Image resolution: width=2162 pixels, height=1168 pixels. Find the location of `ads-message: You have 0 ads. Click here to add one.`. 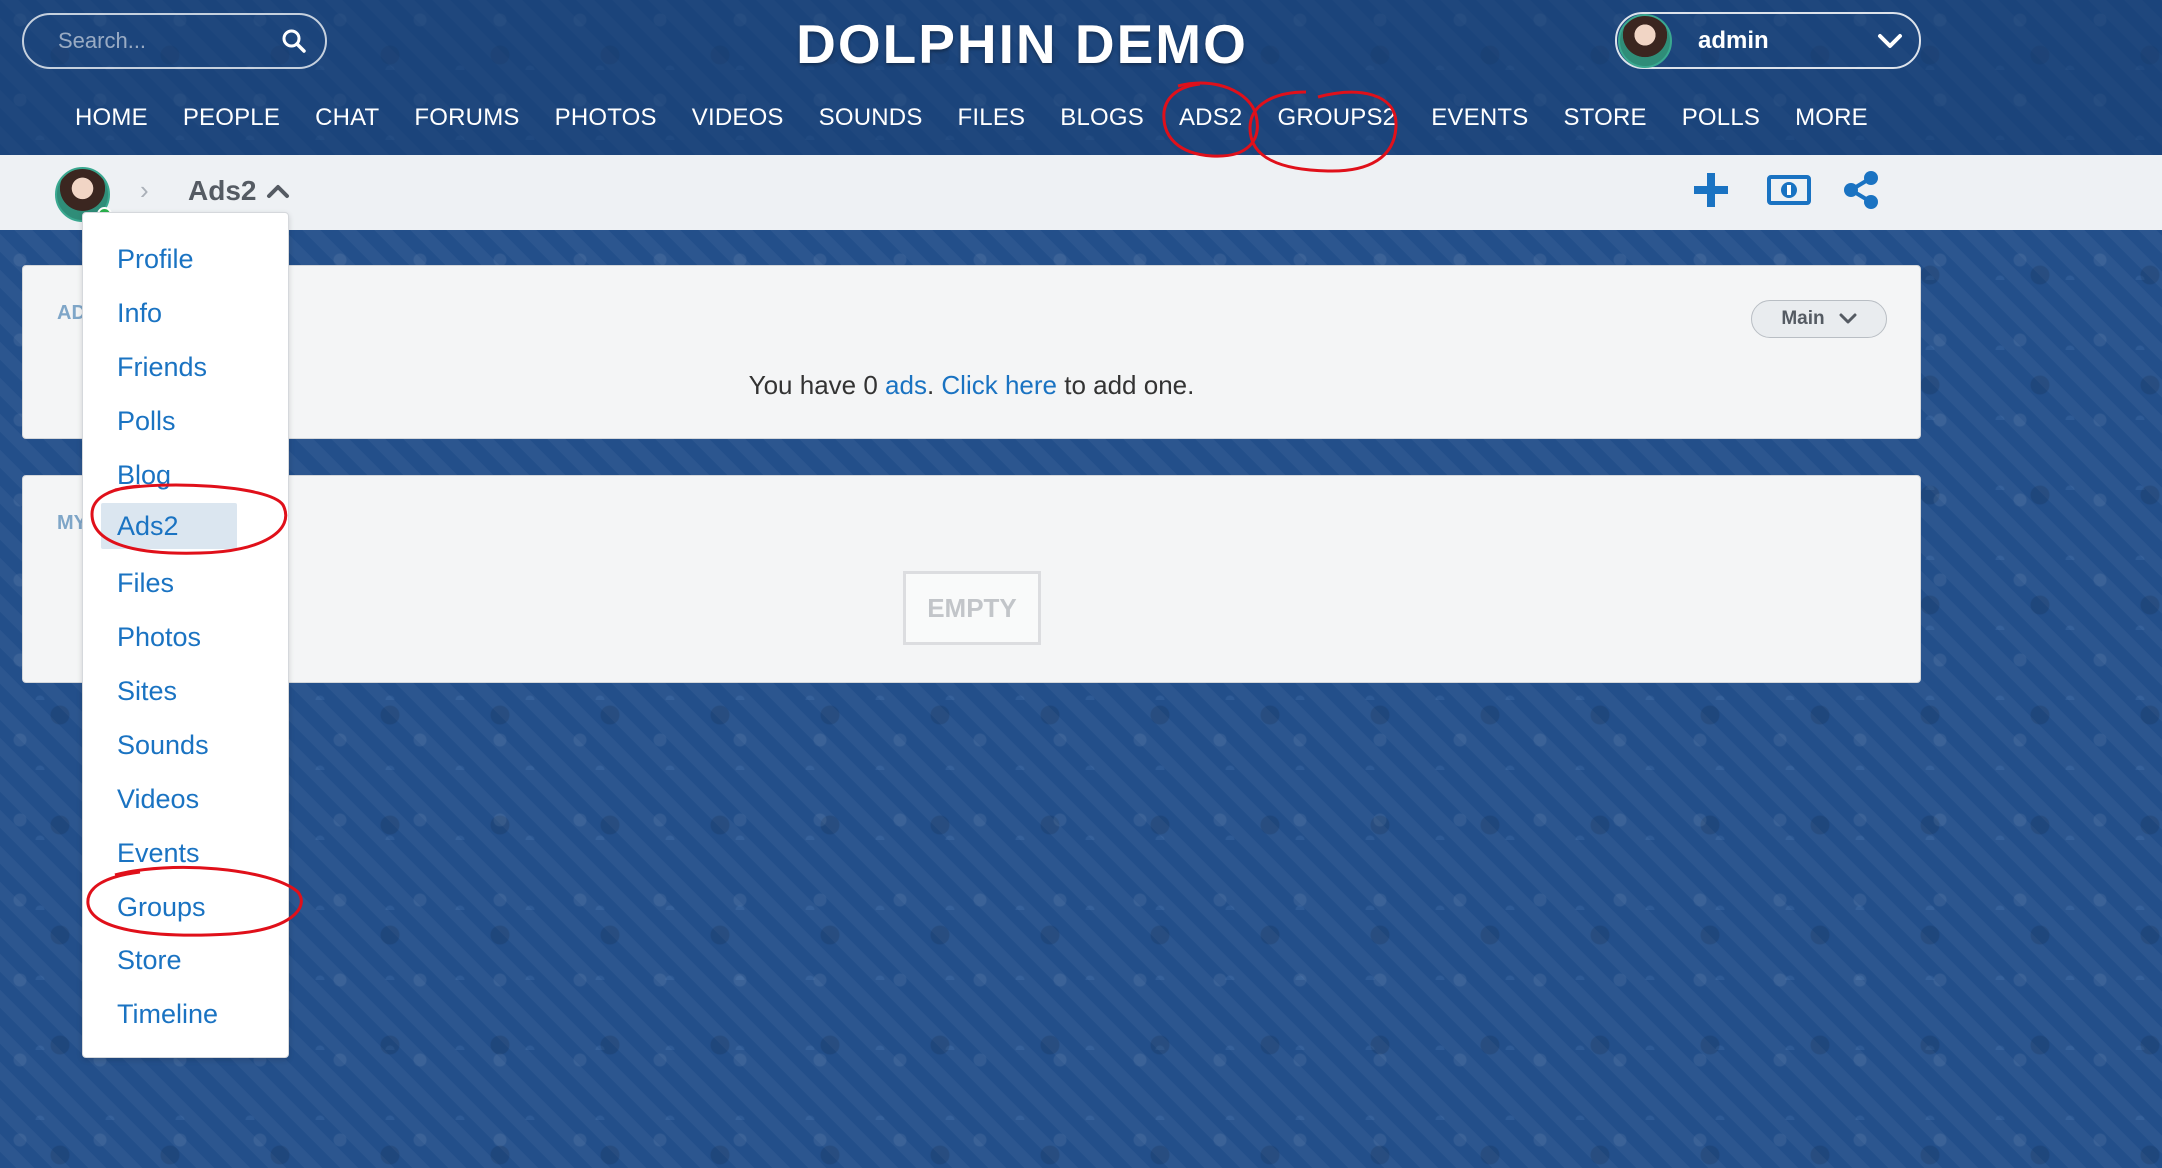

ads-message: You have 0 ads. Click here to add one. is located at coordinates (971, 385).